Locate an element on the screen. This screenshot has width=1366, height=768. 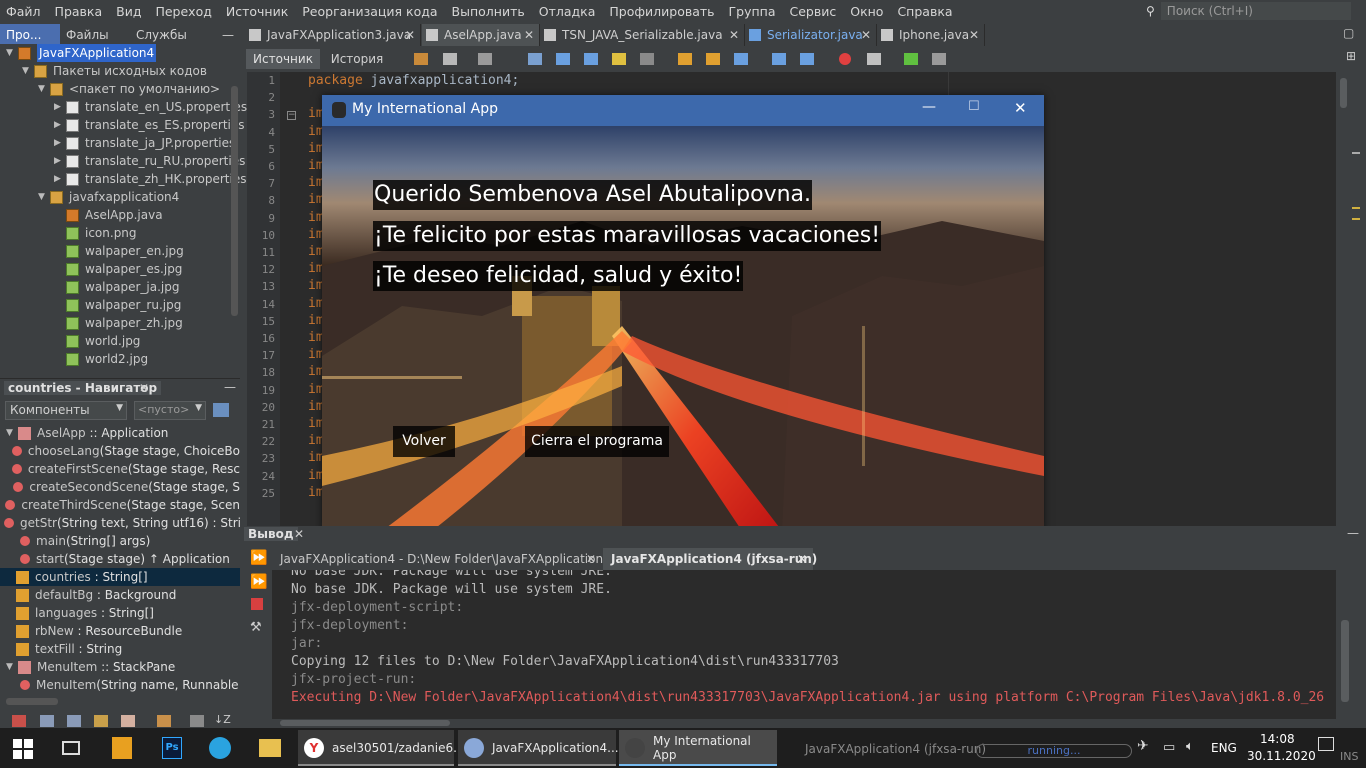
back-icon is located at coordinates (450, 59).